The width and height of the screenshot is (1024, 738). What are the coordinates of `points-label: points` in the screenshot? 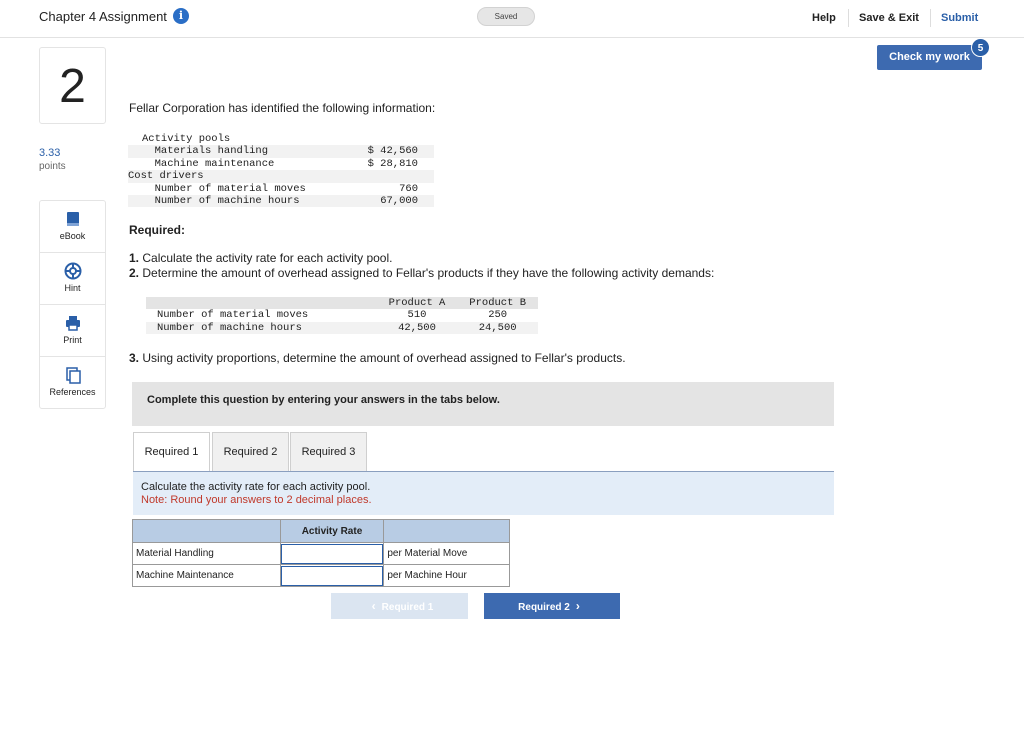 It's located at (52, 166).